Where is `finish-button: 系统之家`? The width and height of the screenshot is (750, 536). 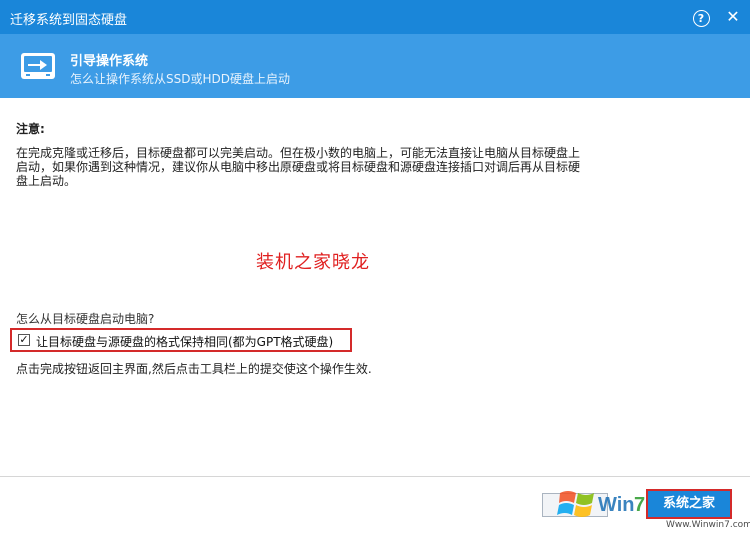 finish-button: 系统之家 is located at coordinates (689, 504).